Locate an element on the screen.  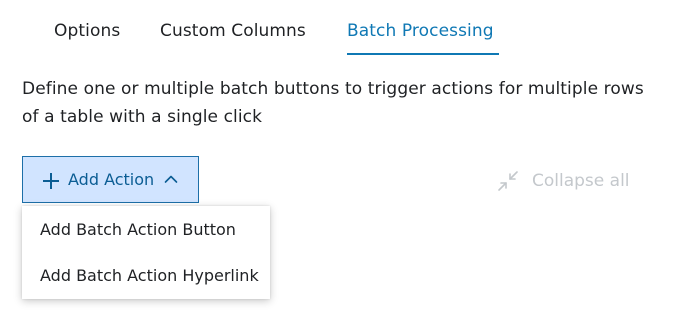
add-action-button: Add Action is located at coordinates (110, 179).